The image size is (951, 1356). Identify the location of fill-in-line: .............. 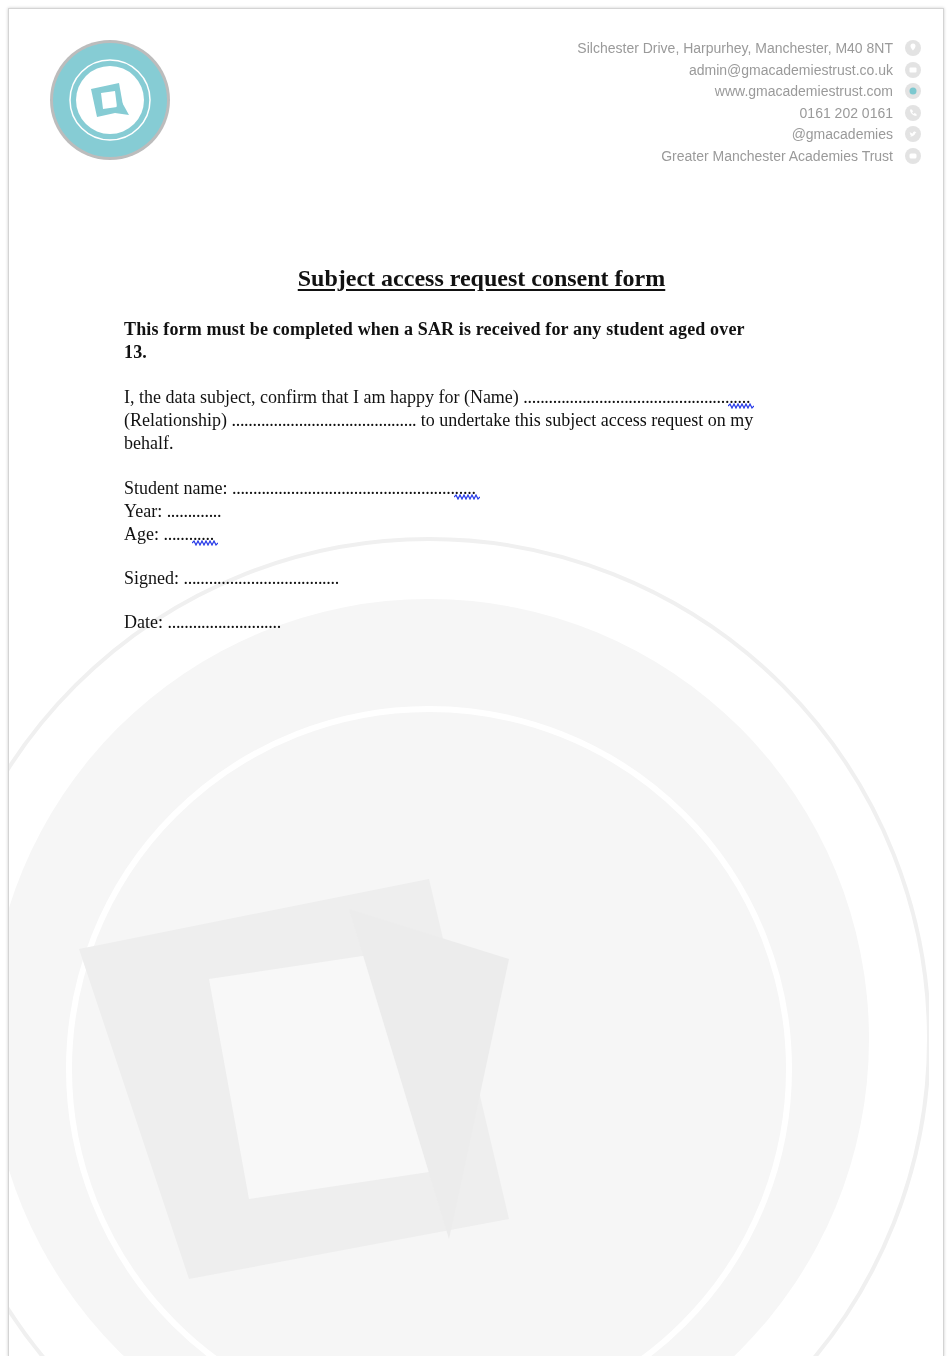
(194, 511).